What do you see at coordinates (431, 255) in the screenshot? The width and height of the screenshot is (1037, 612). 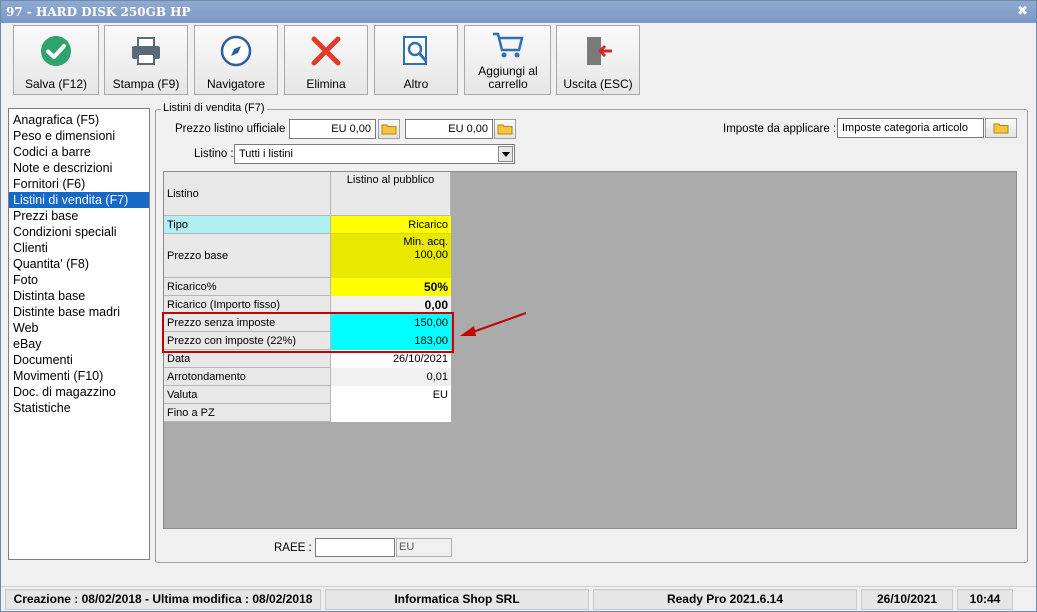 I see `prezzo-base-amount: 100,00` at bounding box center [431, 255].